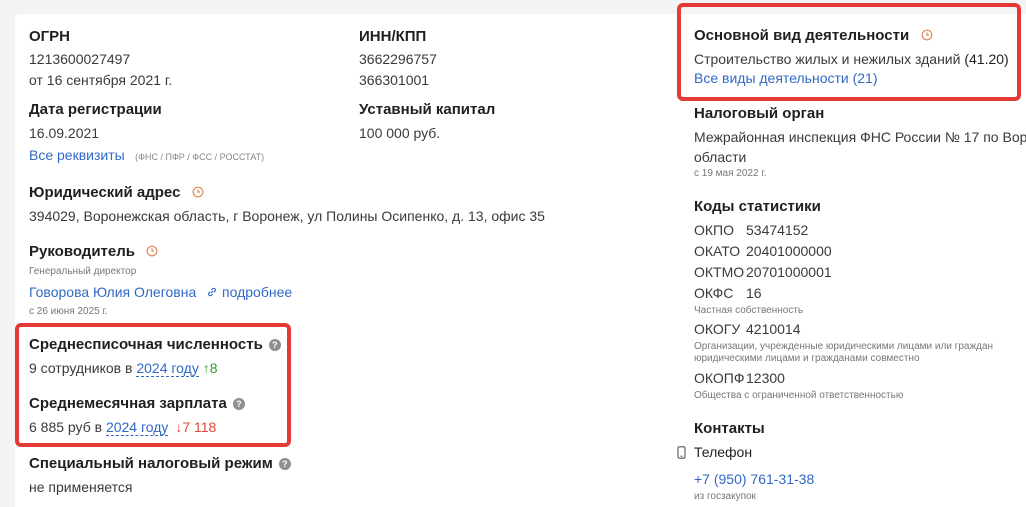  Describe the element at coordinates (681, 455) in the screenshot. I see `phone-icon` at that location.